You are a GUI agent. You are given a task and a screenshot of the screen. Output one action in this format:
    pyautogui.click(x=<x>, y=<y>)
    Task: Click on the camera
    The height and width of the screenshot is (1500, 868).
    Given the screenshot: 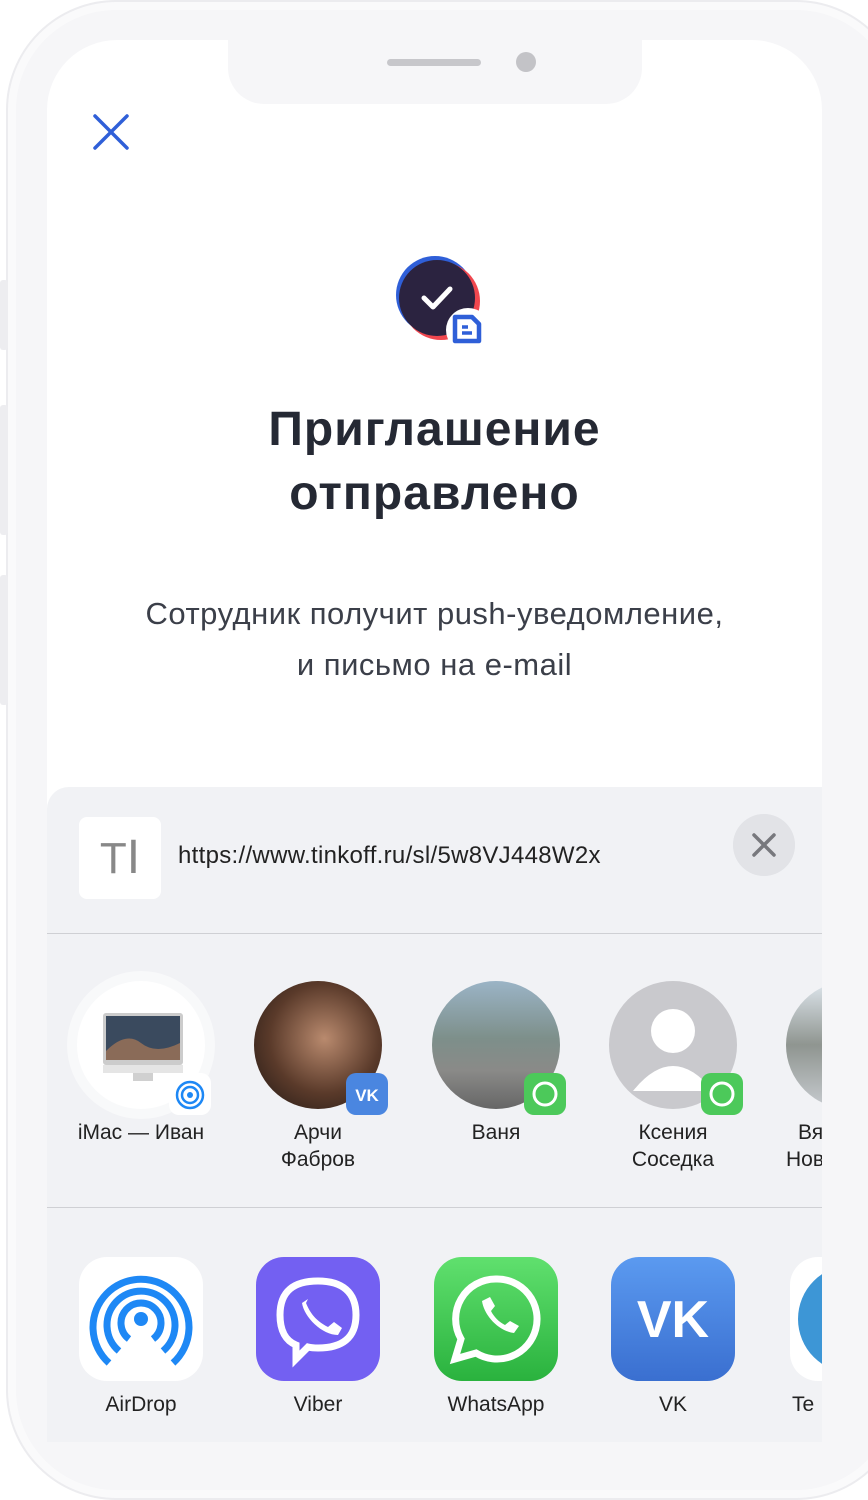 What is the action you would take?
    pyautogui.click(x=526, y=62)
    